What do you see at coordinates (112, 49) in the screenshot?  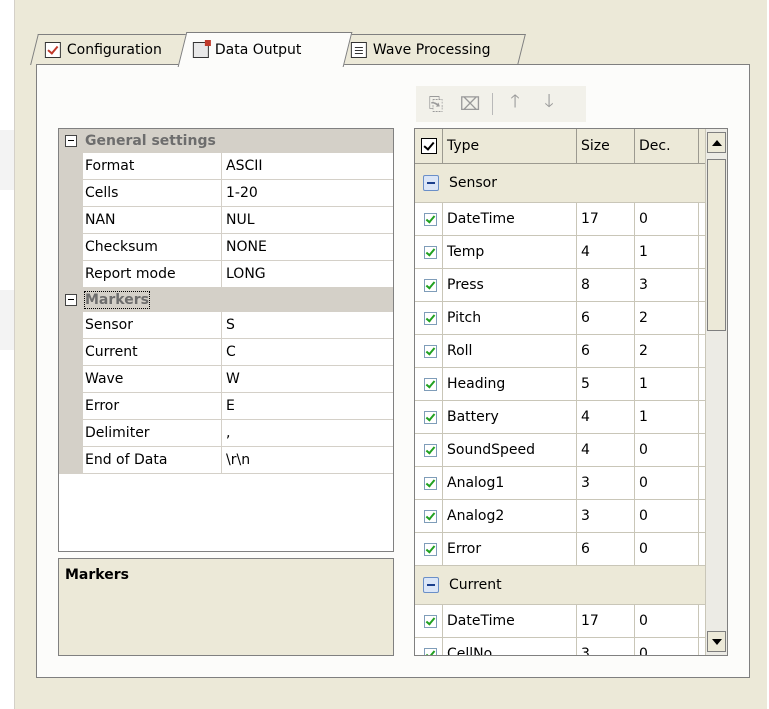 I see `tab-configuration: Configuration` at bounding box center [112, 49].